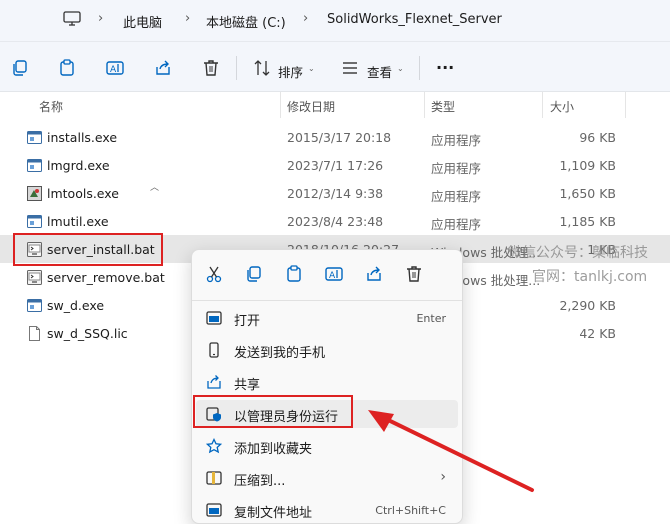  I want to click on file-name: server_remove.bat, so click(106, 277).